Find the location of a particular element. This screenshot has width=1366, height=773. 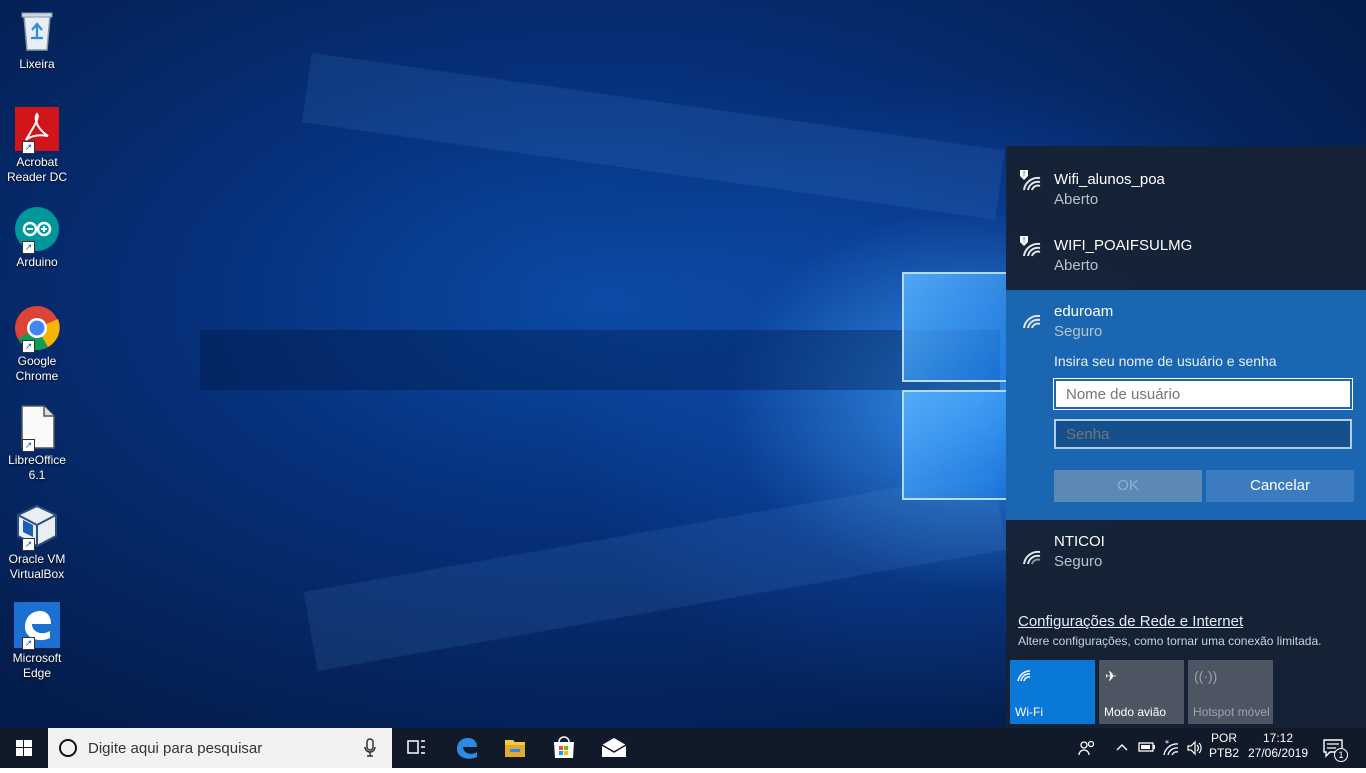

volume-icon is located at coordinates (1195, 749).